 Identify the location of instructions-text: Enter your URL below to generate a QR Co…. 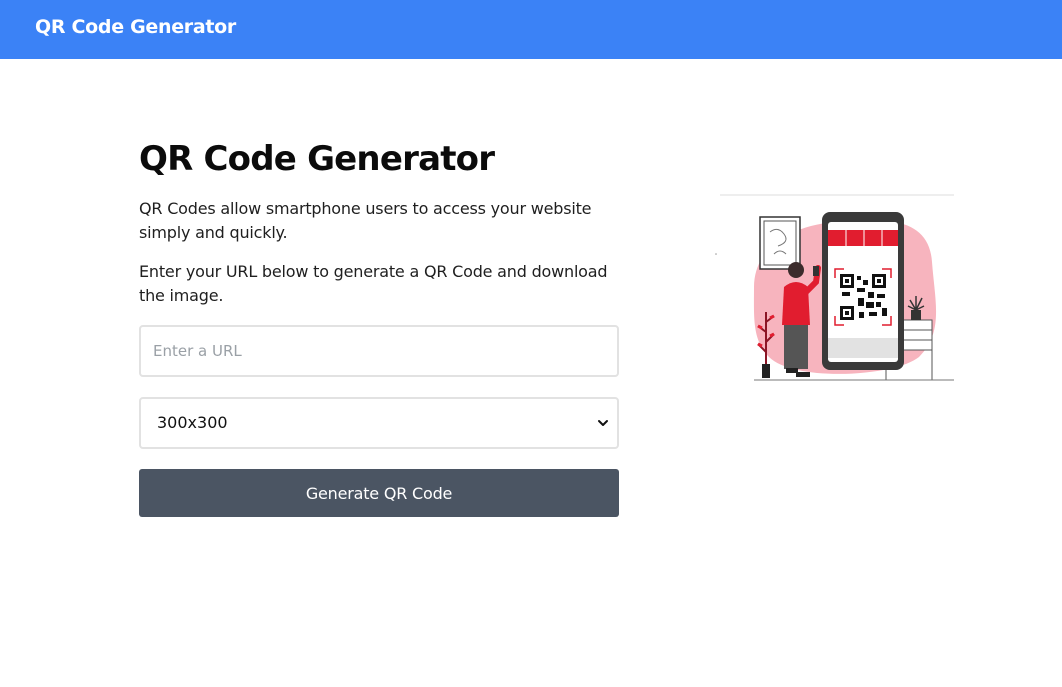
(373, 283).